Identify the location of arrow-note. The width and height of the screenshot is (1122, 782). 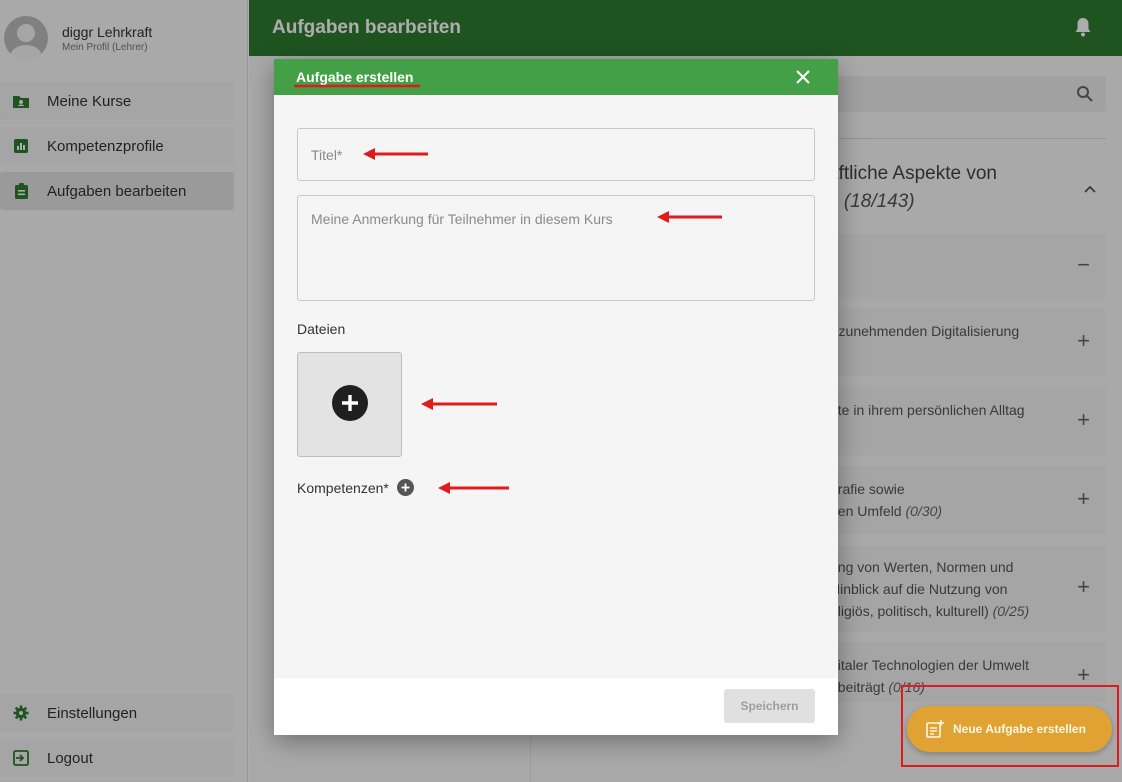
(689, 217).